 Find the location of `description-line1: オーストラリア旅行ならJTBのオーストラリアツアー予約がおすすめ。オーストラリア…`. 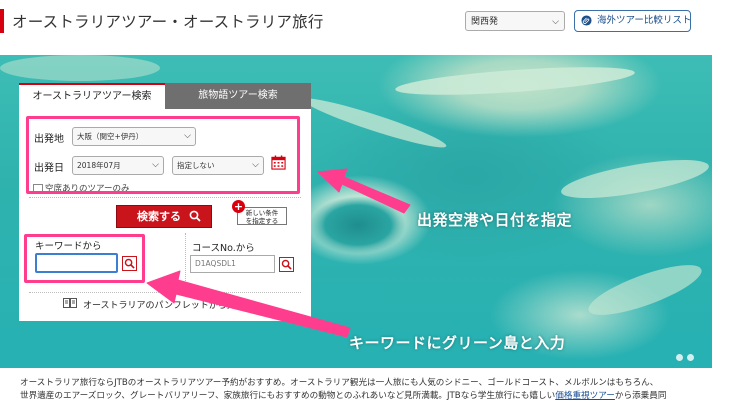

description-line1: オーストラリア旅行ならJTBのオーストラリアツアー予約がおすすめ。オーストラリア… is located at coordinates (339, 383).